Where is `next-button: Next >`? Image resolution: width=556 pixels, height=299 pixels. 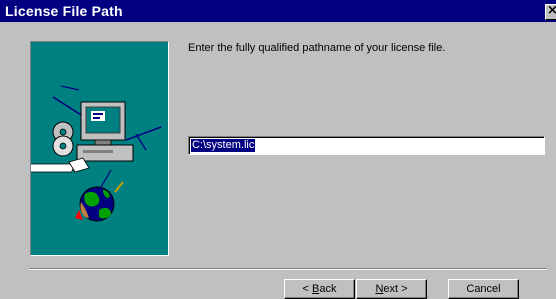
next-button: Next > is located at coordinates (391, 289).